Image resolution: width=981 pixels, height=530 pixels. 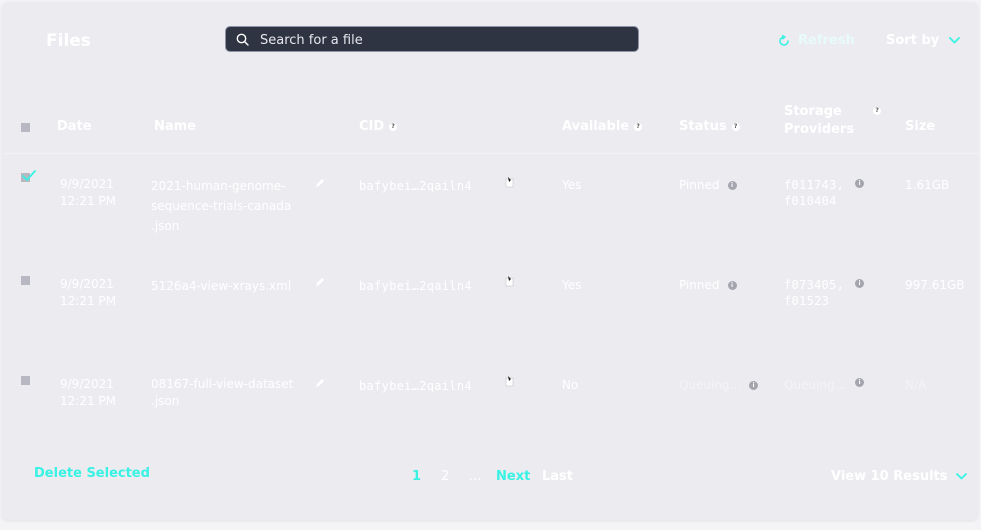 I want to click on next-page-link: Next, so click(x=519, y=476).